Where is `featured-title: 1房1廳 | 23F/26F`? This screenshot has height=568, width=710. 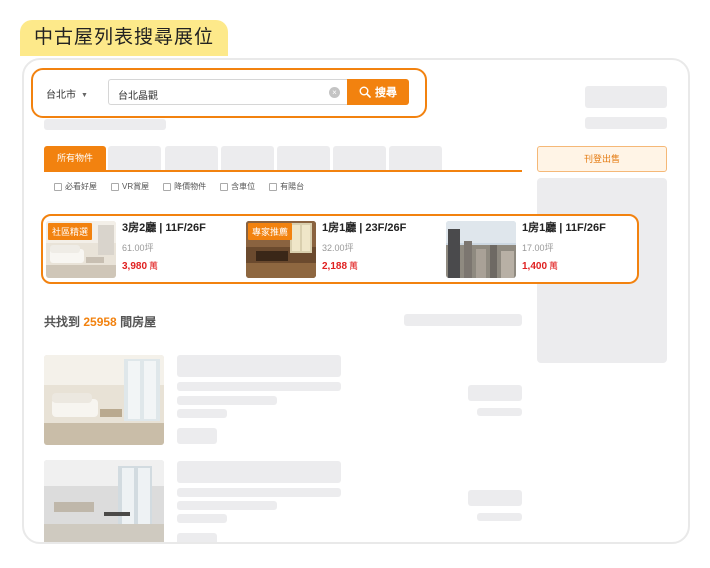
featured-title: 1房1廳 | 23F/26F is located at coordinates (364, 228).